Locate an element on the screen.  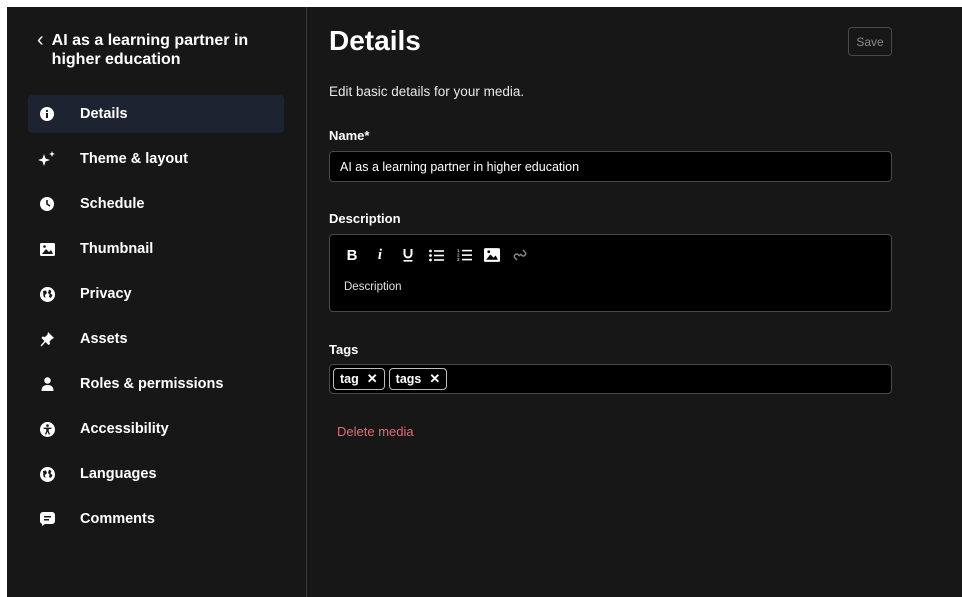
sidebar-item-privacy: Privacy is located at coordinates (156, 294).